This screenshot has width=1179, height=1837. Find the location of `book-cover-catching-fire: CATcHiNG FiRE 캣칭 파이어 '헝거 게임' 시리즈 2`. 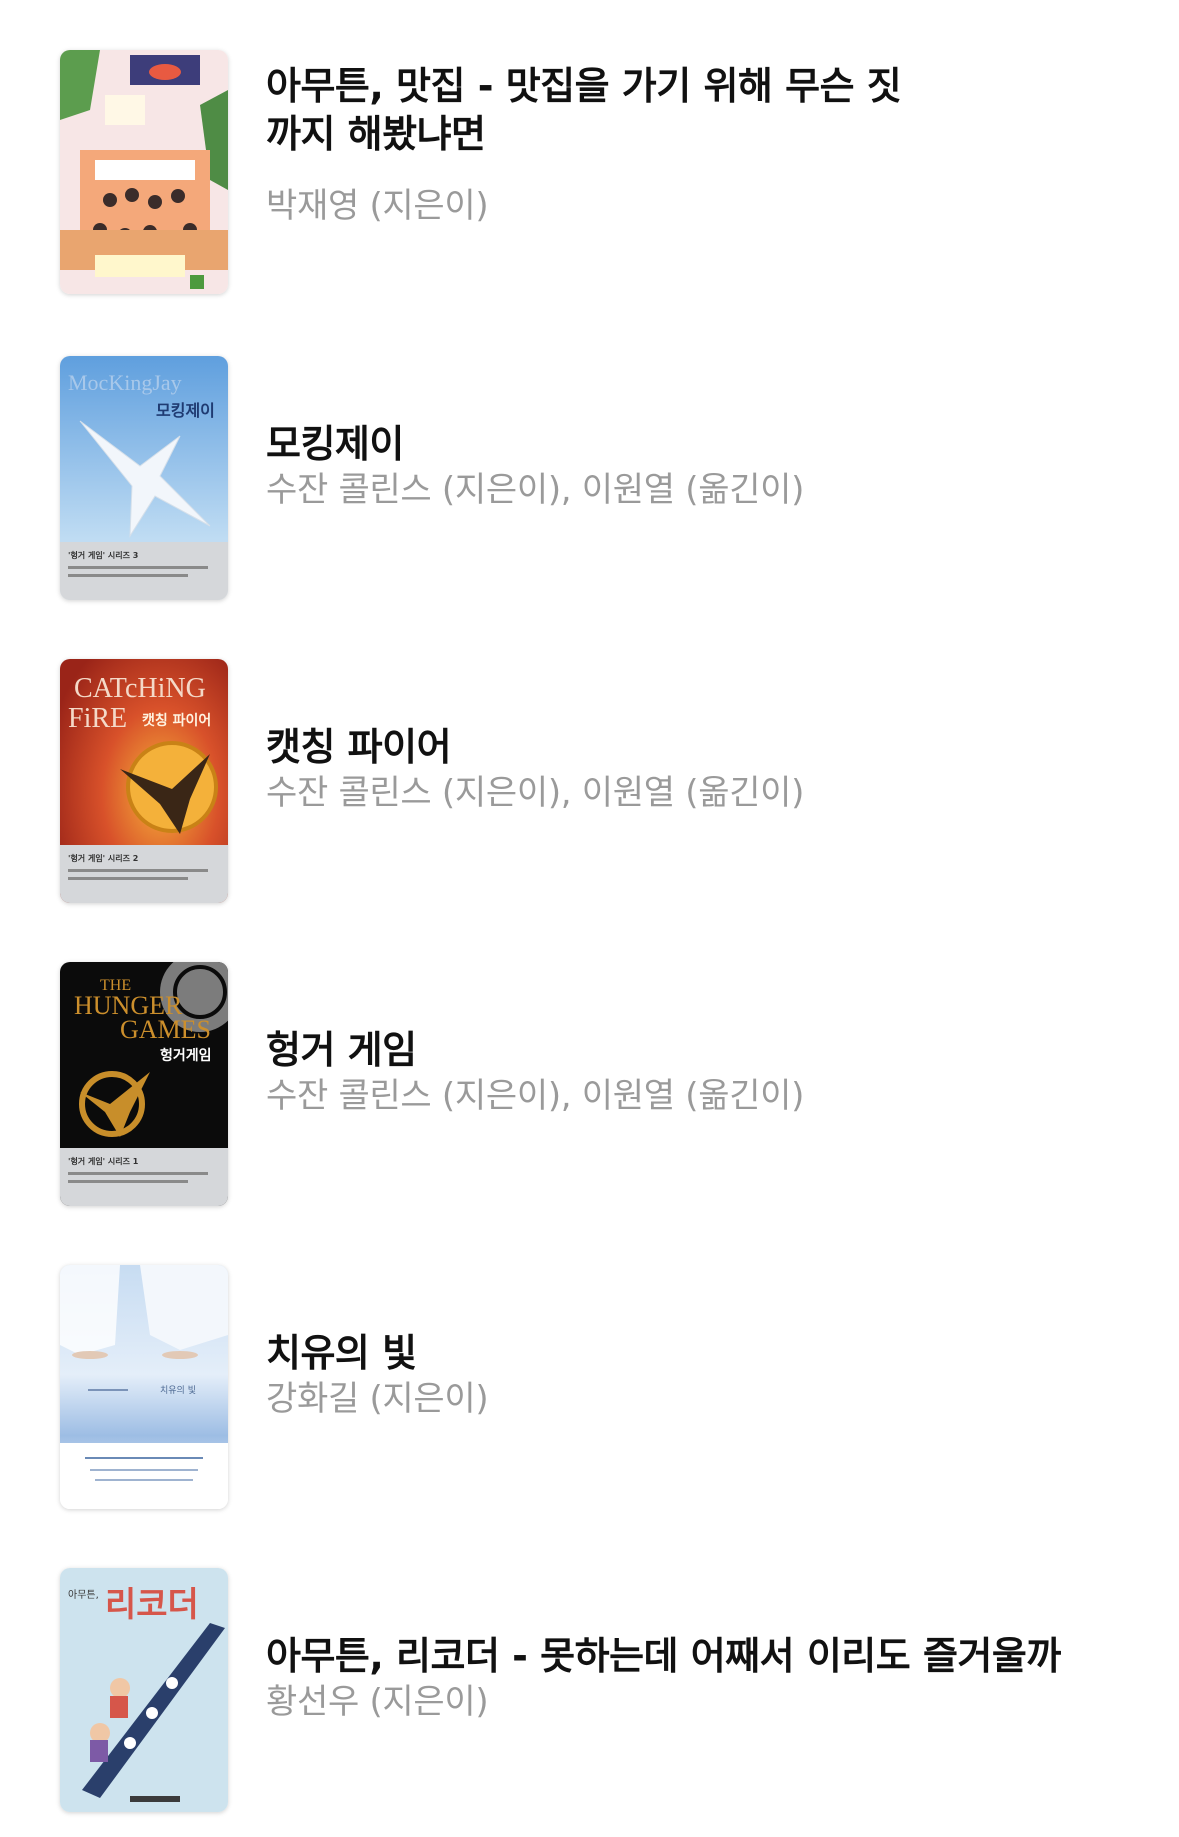

book-cover-catching-fire: CATcHiNG FiRE 캣칭 파이어 '헝거 게임' 시리즈 2 is located at coordinates (144, 781).